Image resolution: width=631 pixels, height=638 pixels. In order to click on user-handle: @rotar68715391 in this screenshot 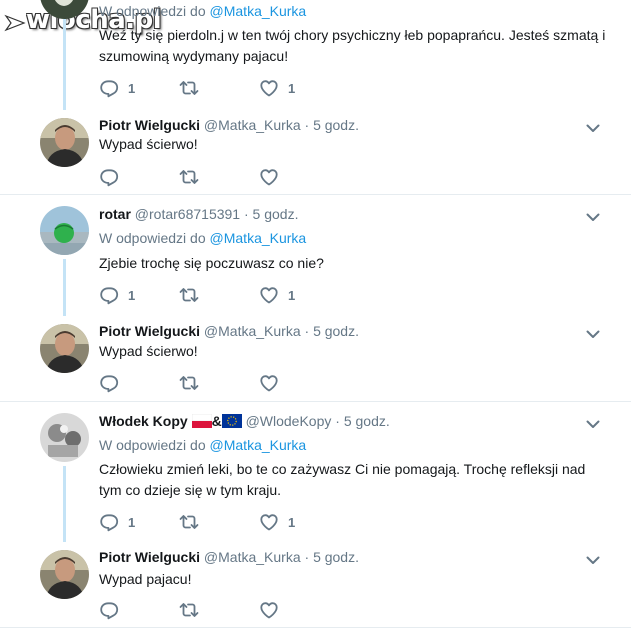, I will do `click(187, 214)`.